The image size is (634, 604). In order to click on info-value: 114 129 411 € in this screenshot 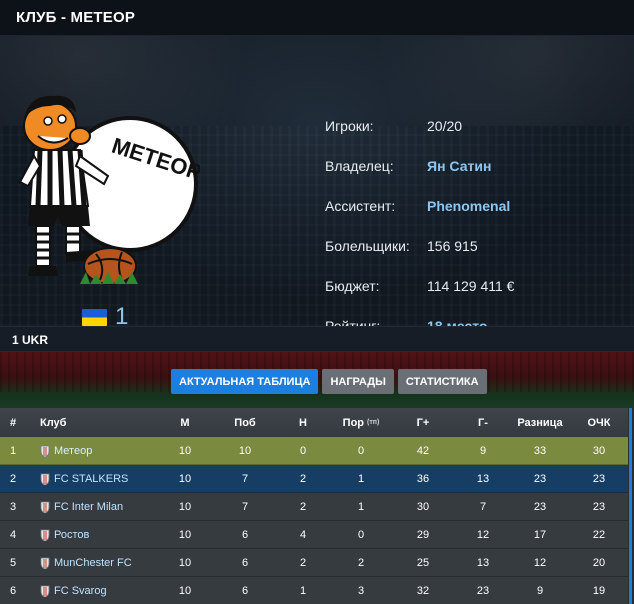, I will do `click(471, 286)`.